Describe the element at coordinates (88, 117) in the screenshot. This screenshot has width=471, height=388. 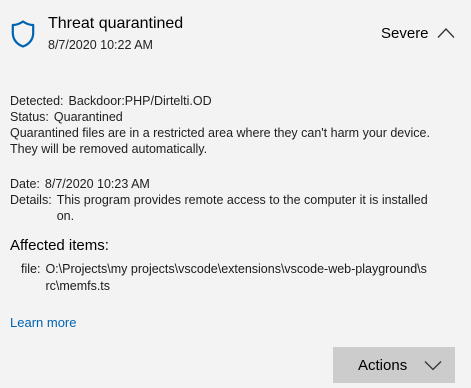
I see `status-value: Quarantined` at that location.